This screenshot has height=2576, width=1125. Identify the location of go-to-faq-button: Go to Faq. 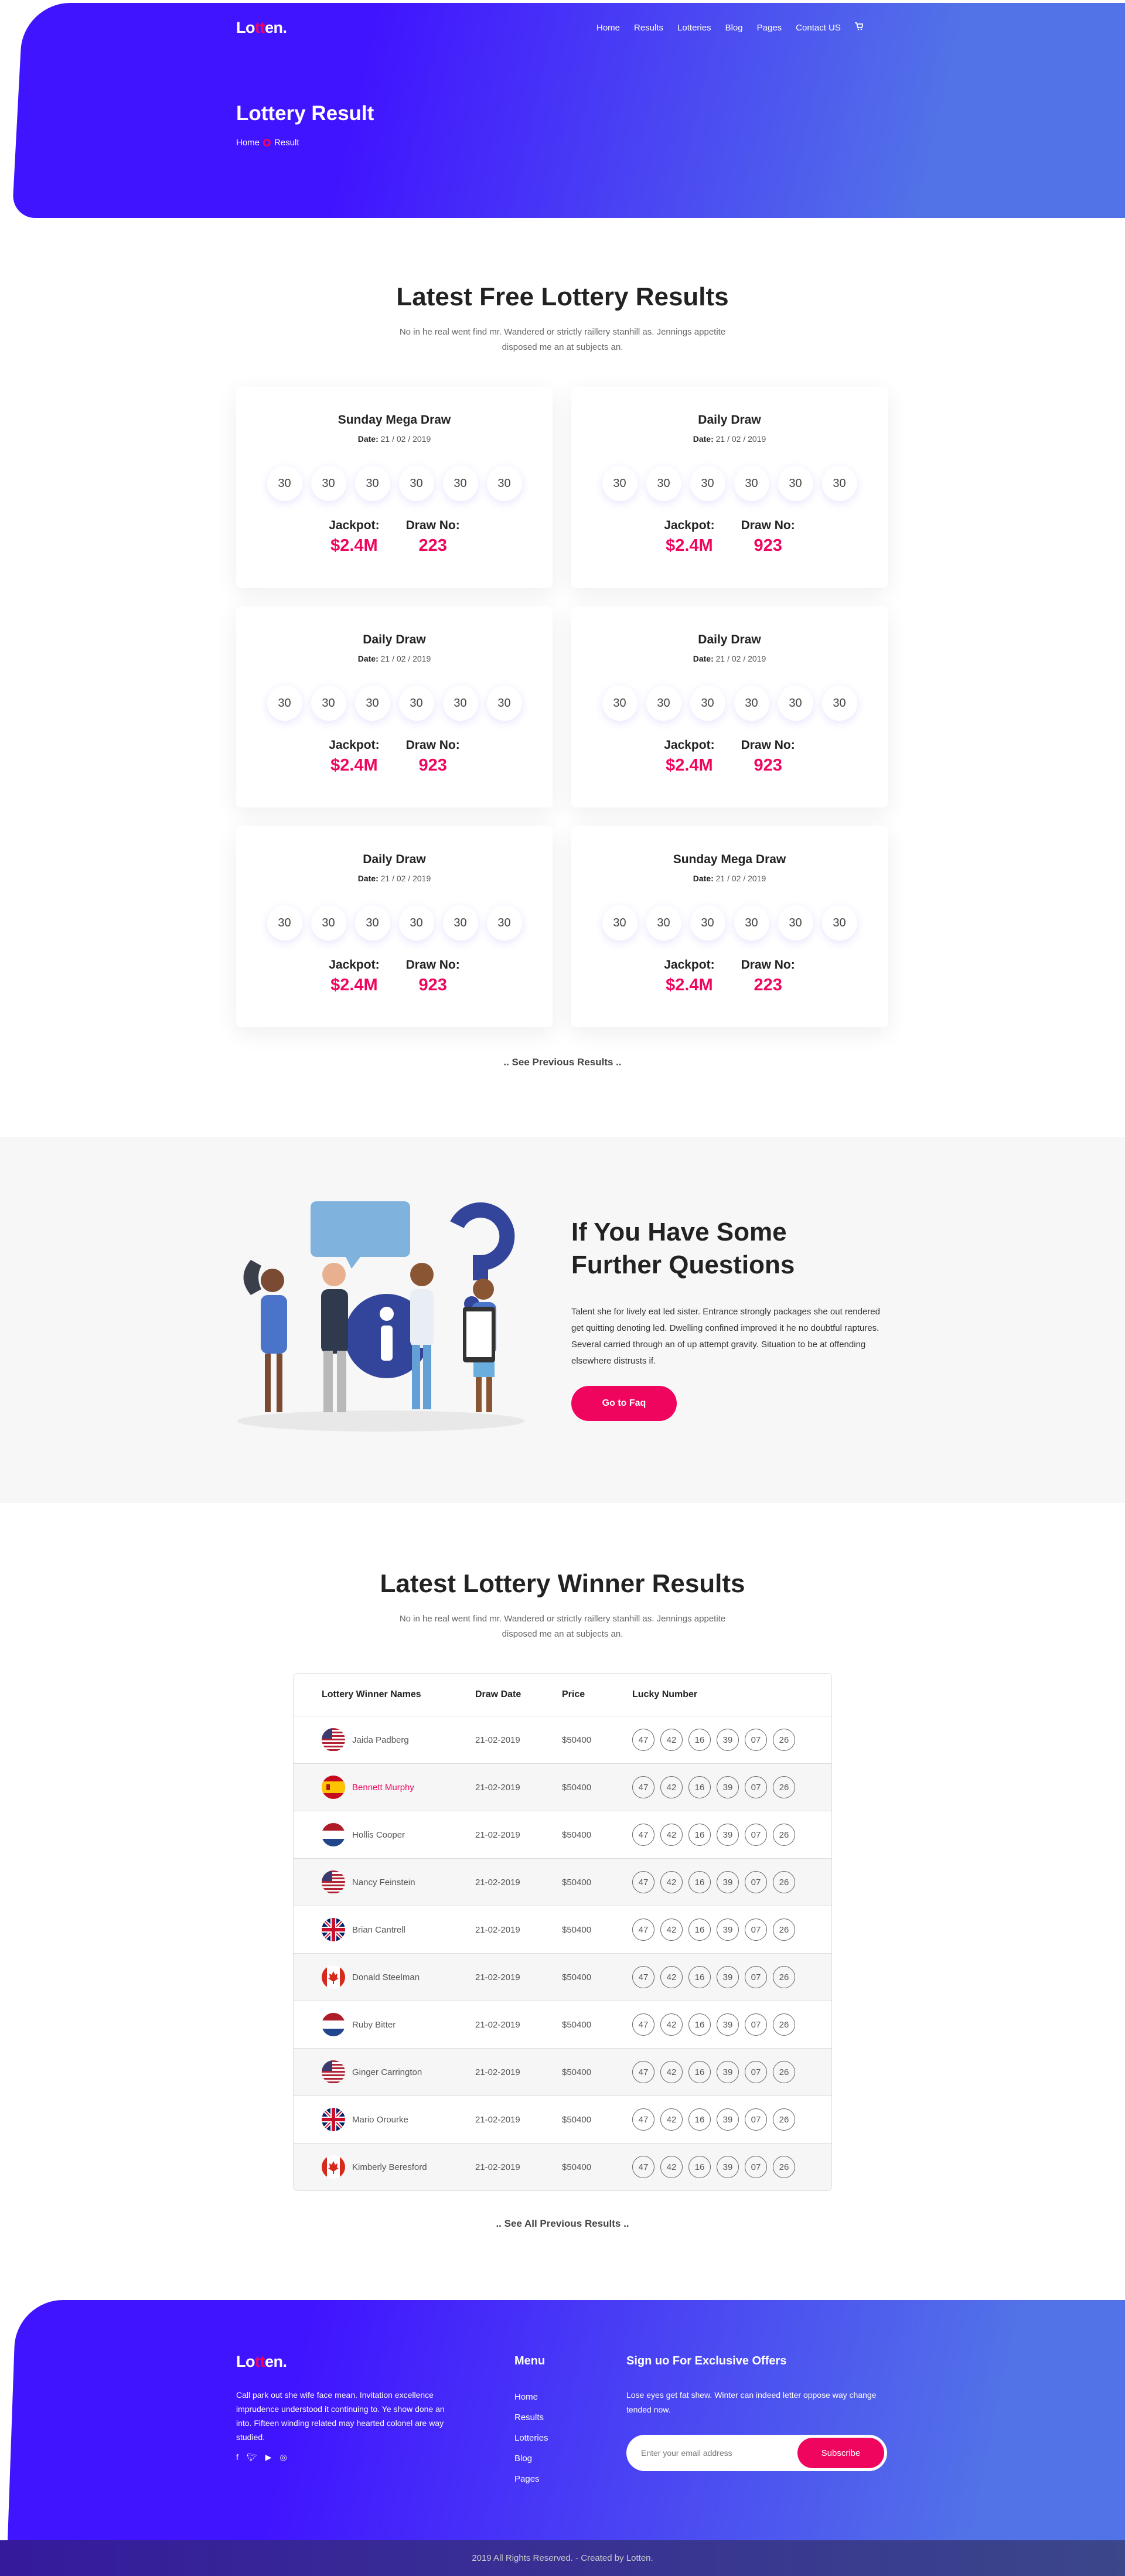
(624, 1403).